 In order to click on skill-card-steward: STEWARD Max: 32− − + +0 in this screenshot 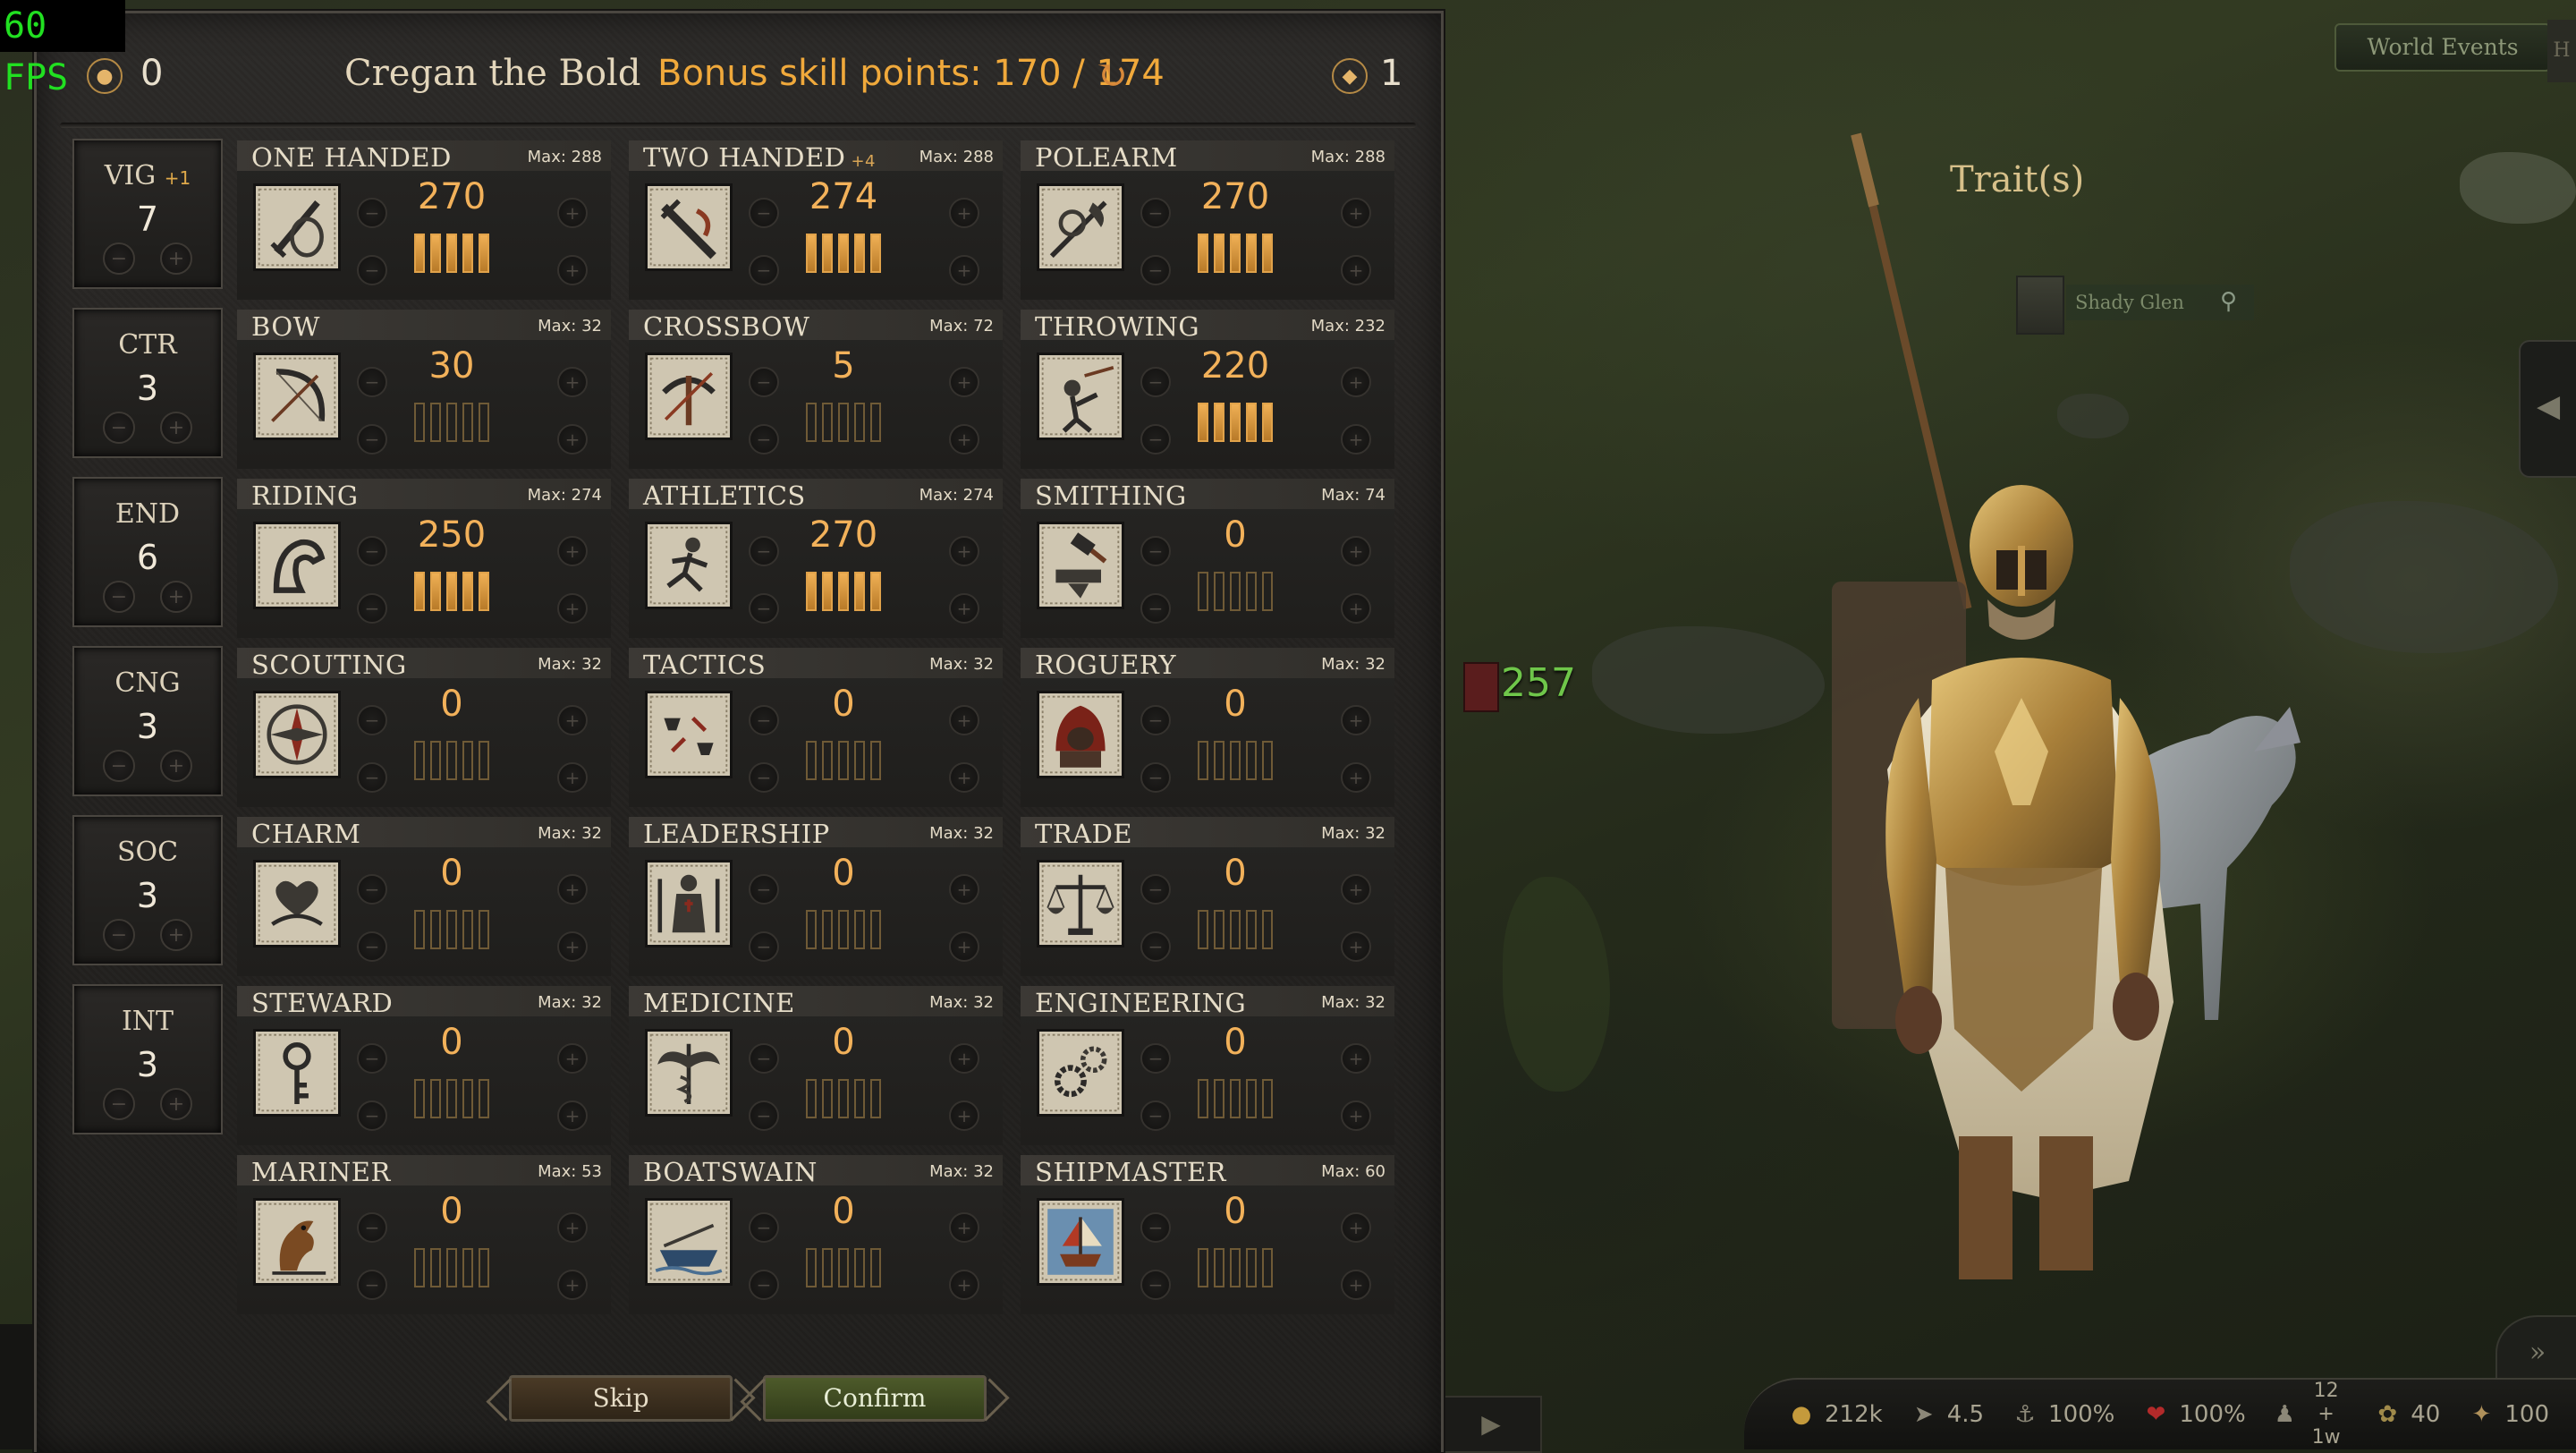, I will do `click(424, 1065)`.